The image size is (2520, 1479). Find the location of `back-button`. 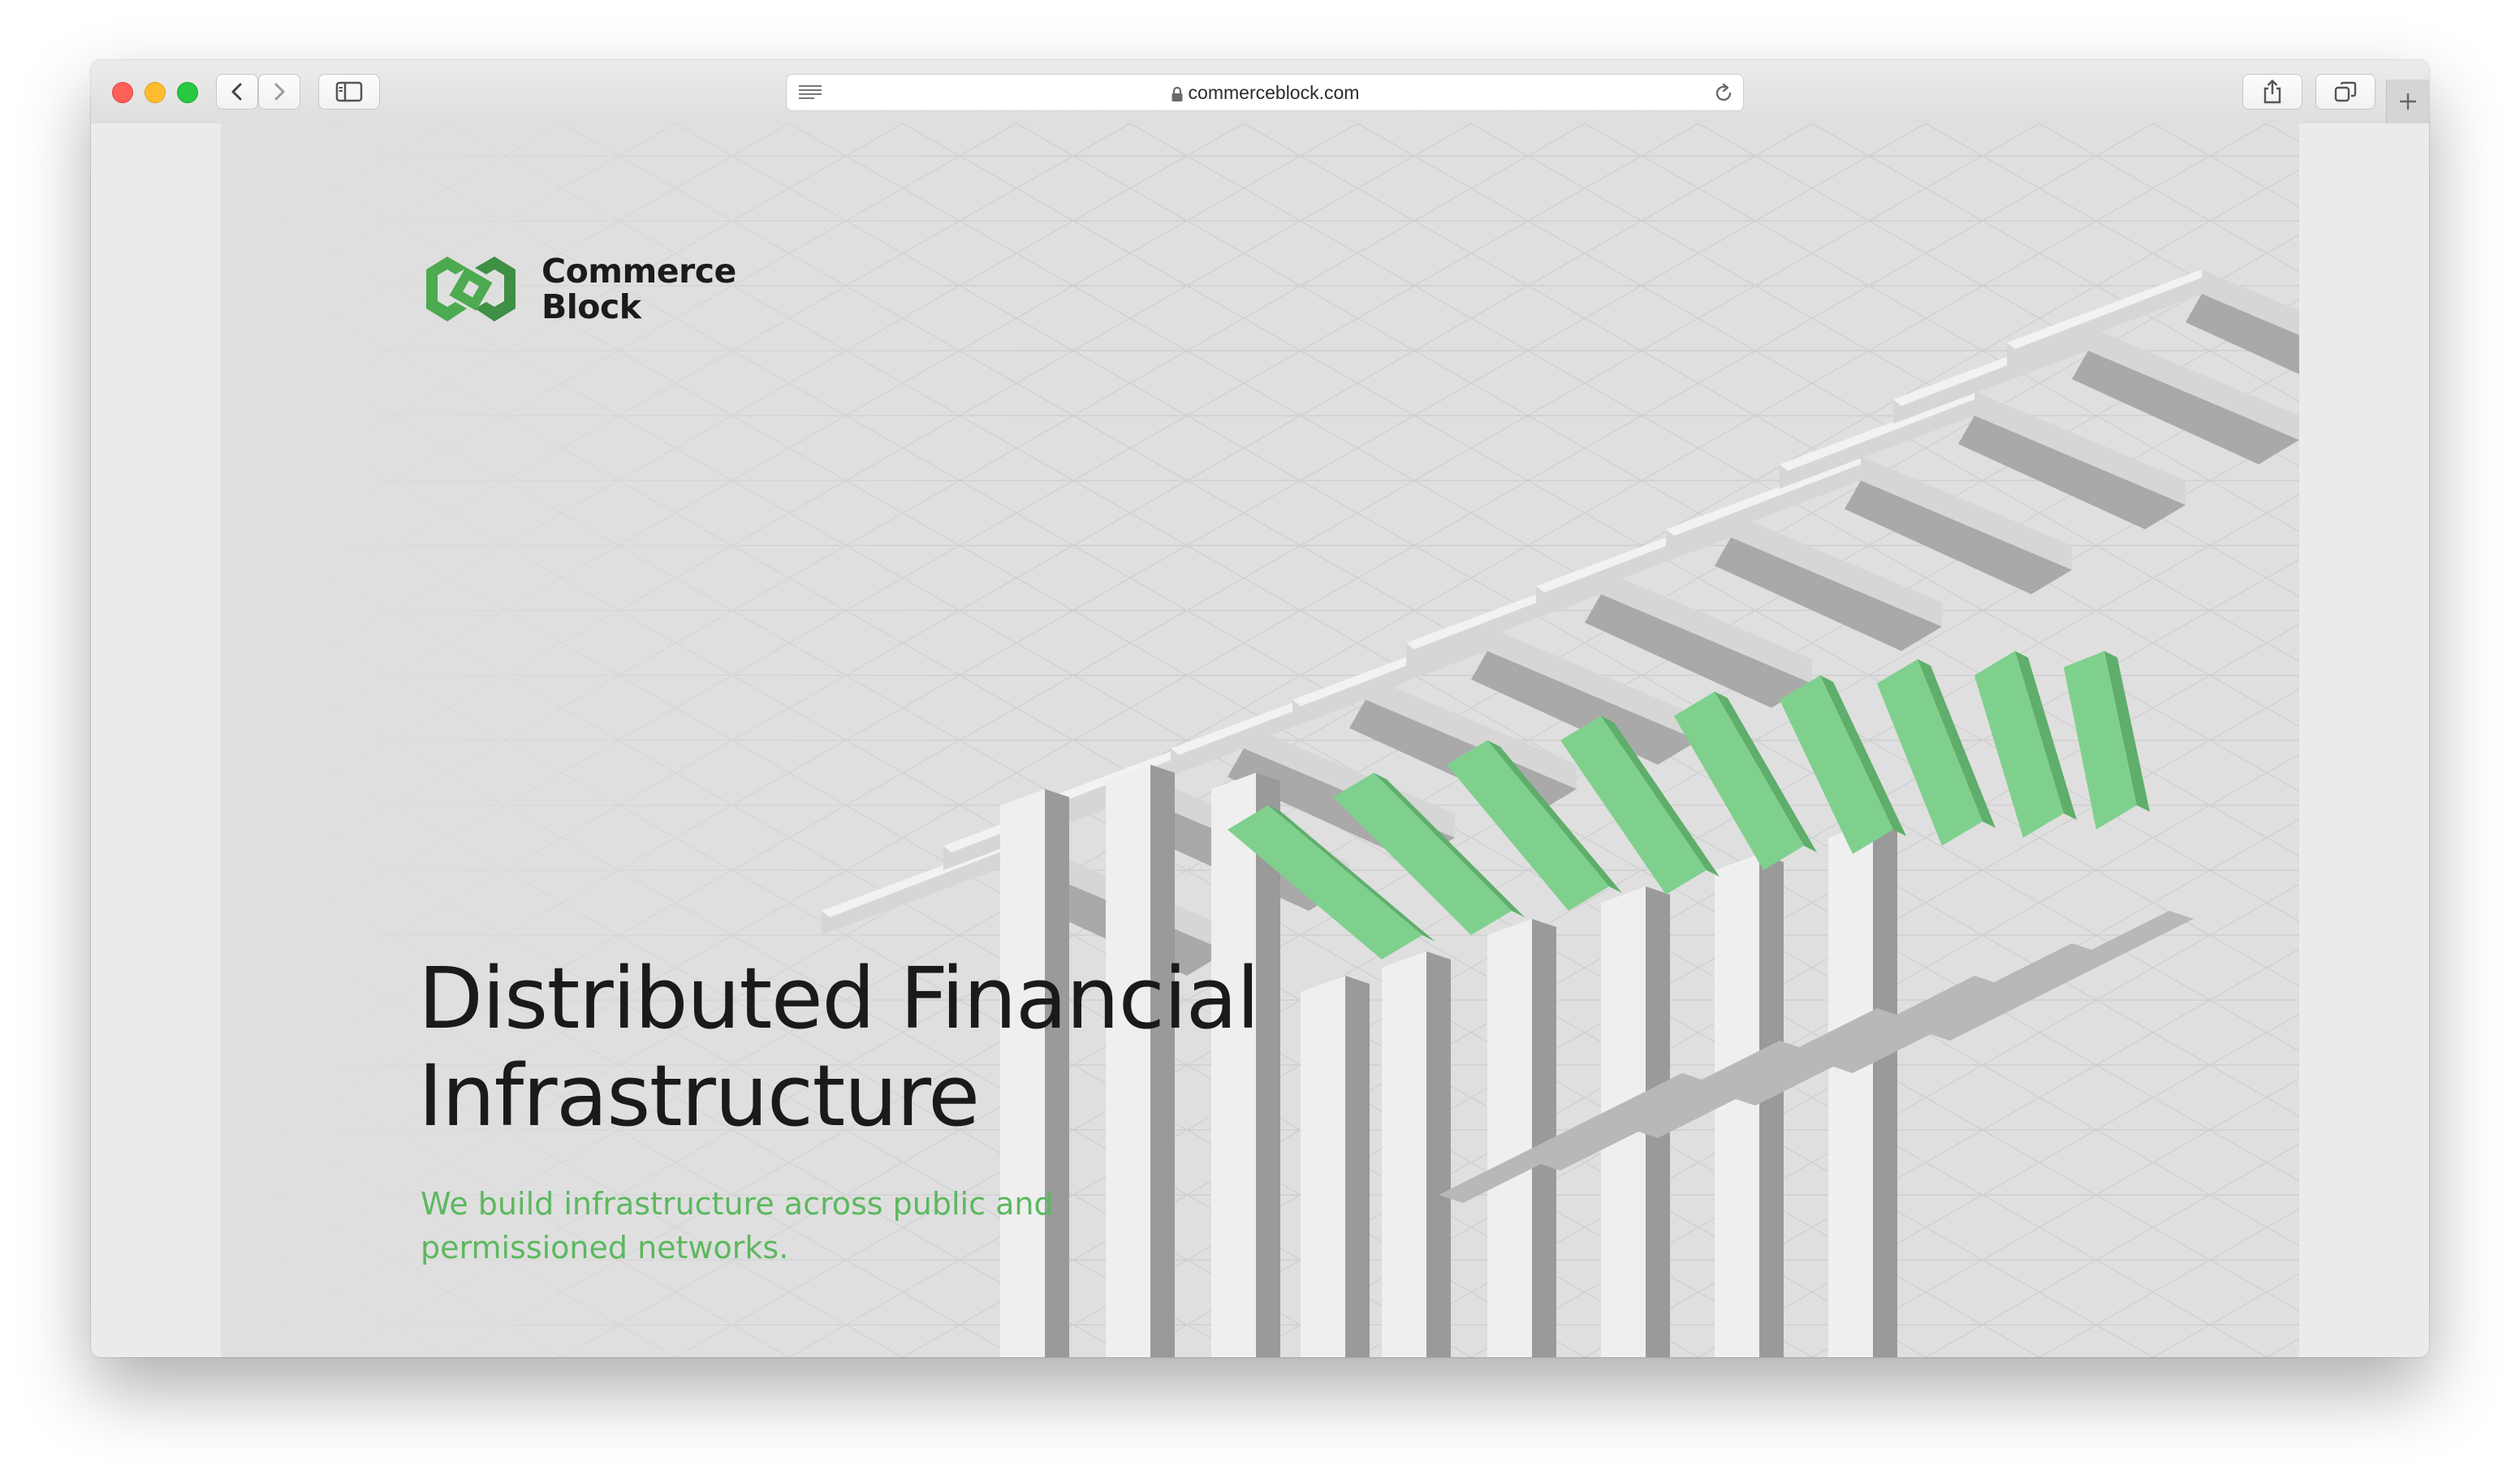

back-button is located at coordinates (237, 92).